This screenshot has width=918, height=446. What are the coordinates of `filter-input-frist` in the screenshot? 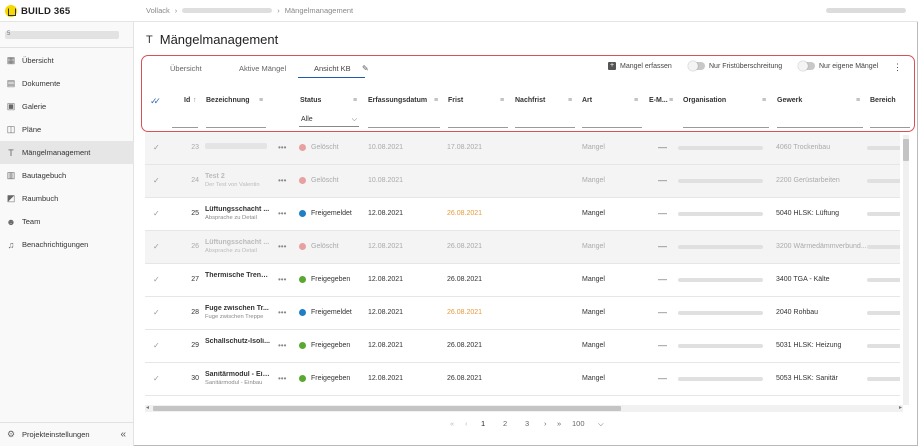 It's located at (478, 127).